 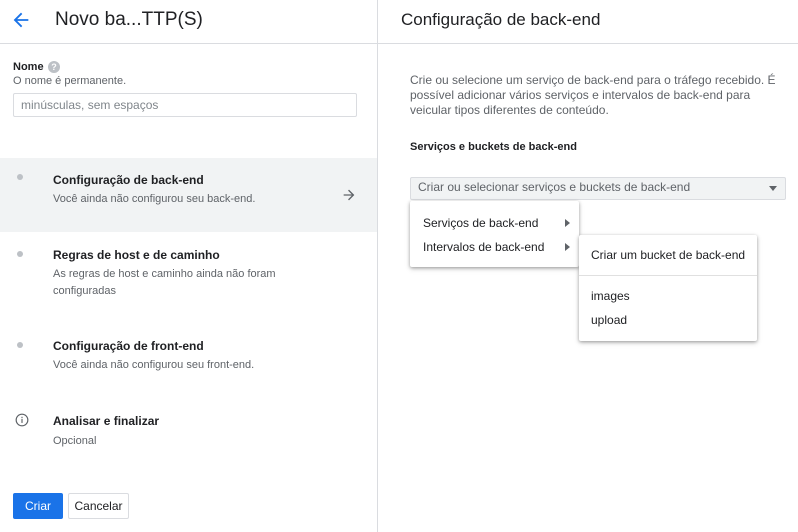 I want to click on step-subtitle: Você ainda não configurou seu front-end., so click(x=154, y=365).